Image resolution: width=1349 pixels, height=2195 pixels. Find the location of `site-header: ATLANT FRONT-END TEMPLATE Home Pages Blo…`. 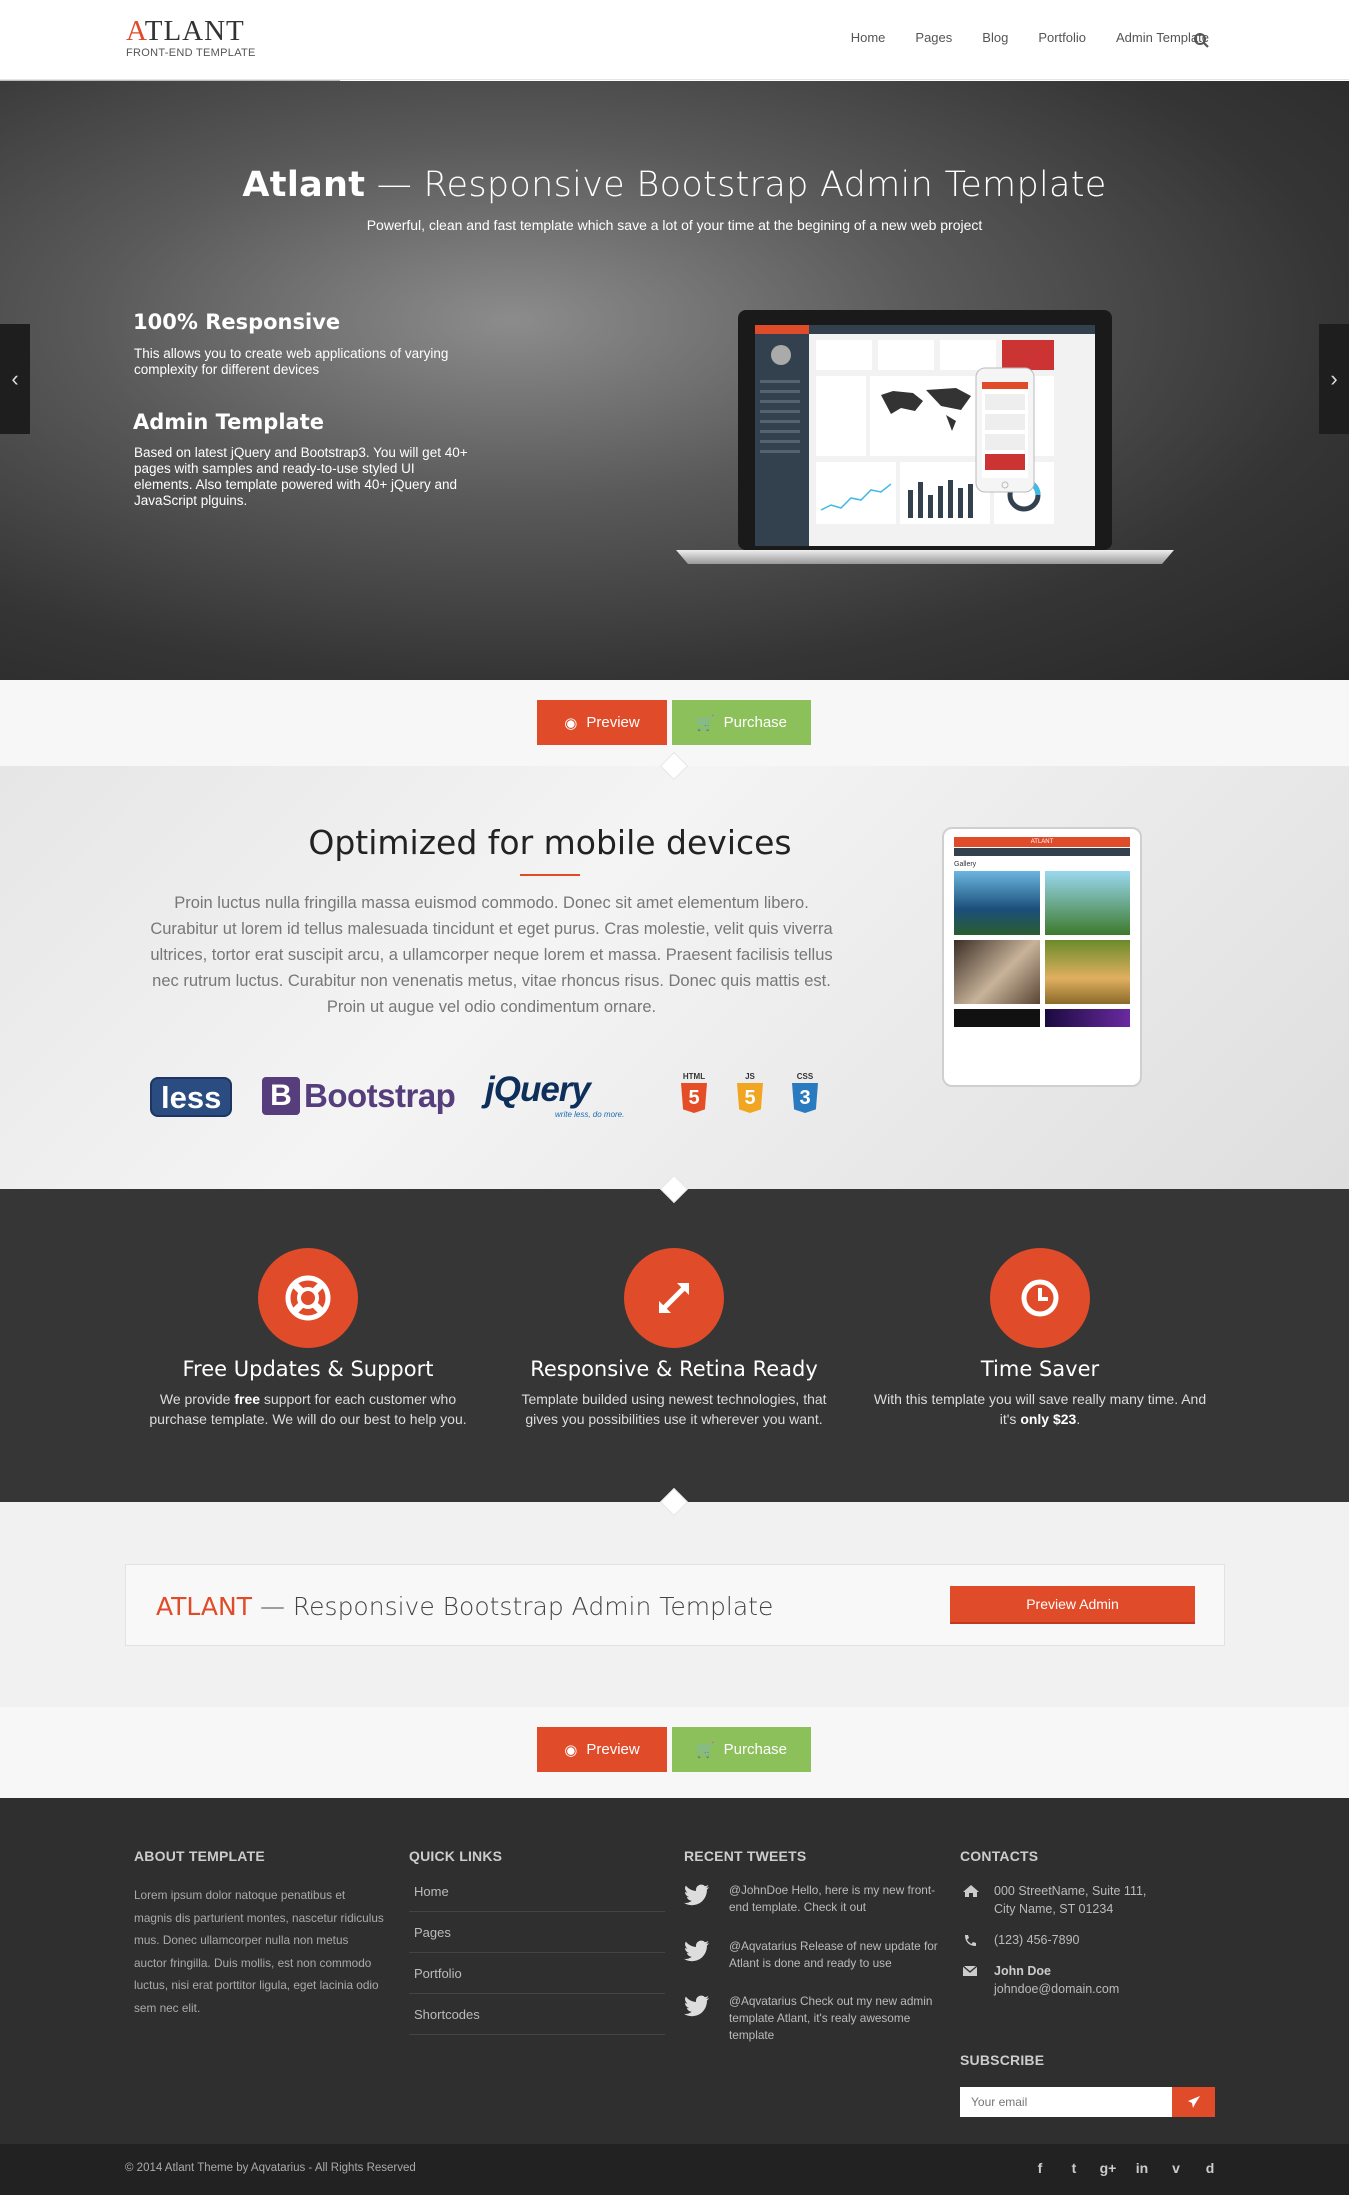

site-header: ATLANT FRONT-END TEMPLATE Home Pages Blo… is located at coordinates (674, 40).